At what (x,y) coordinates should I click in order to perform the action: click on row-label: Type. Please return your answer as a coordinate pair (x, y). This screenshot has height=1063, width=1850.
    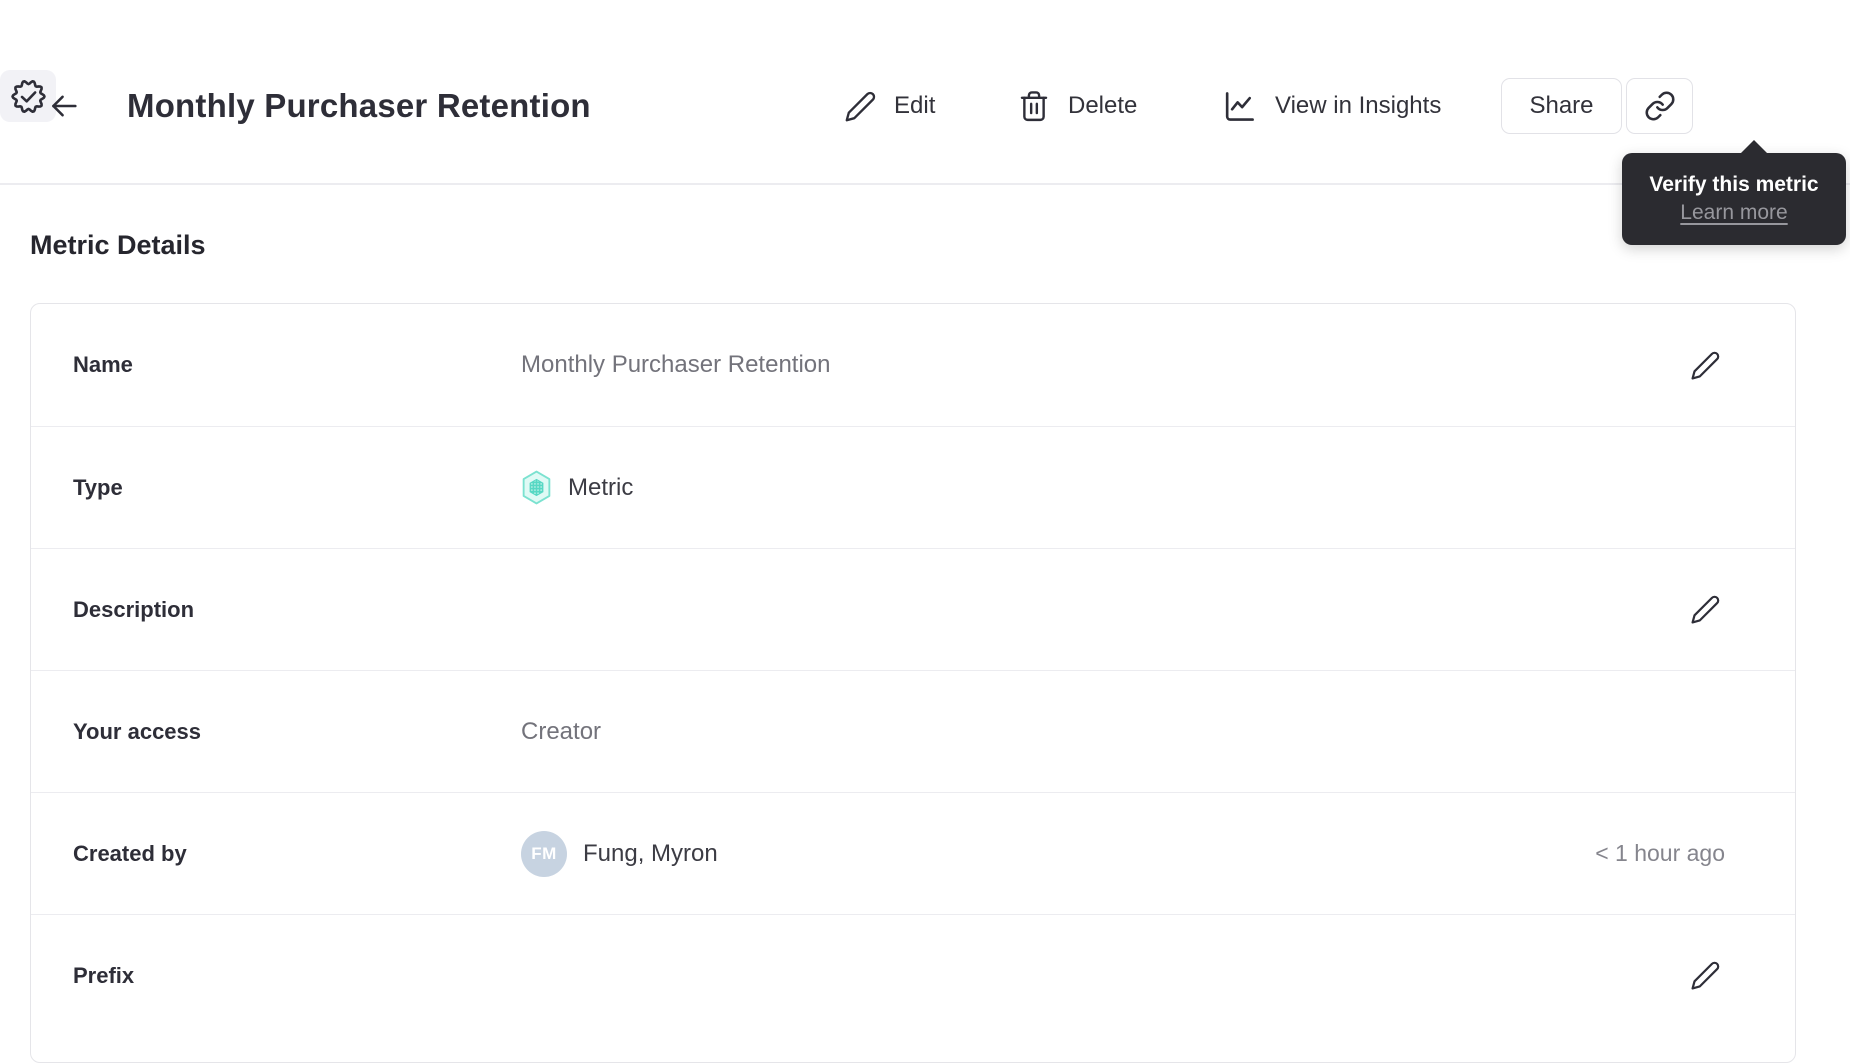
    Looking at the image, I should click on (98, 487).